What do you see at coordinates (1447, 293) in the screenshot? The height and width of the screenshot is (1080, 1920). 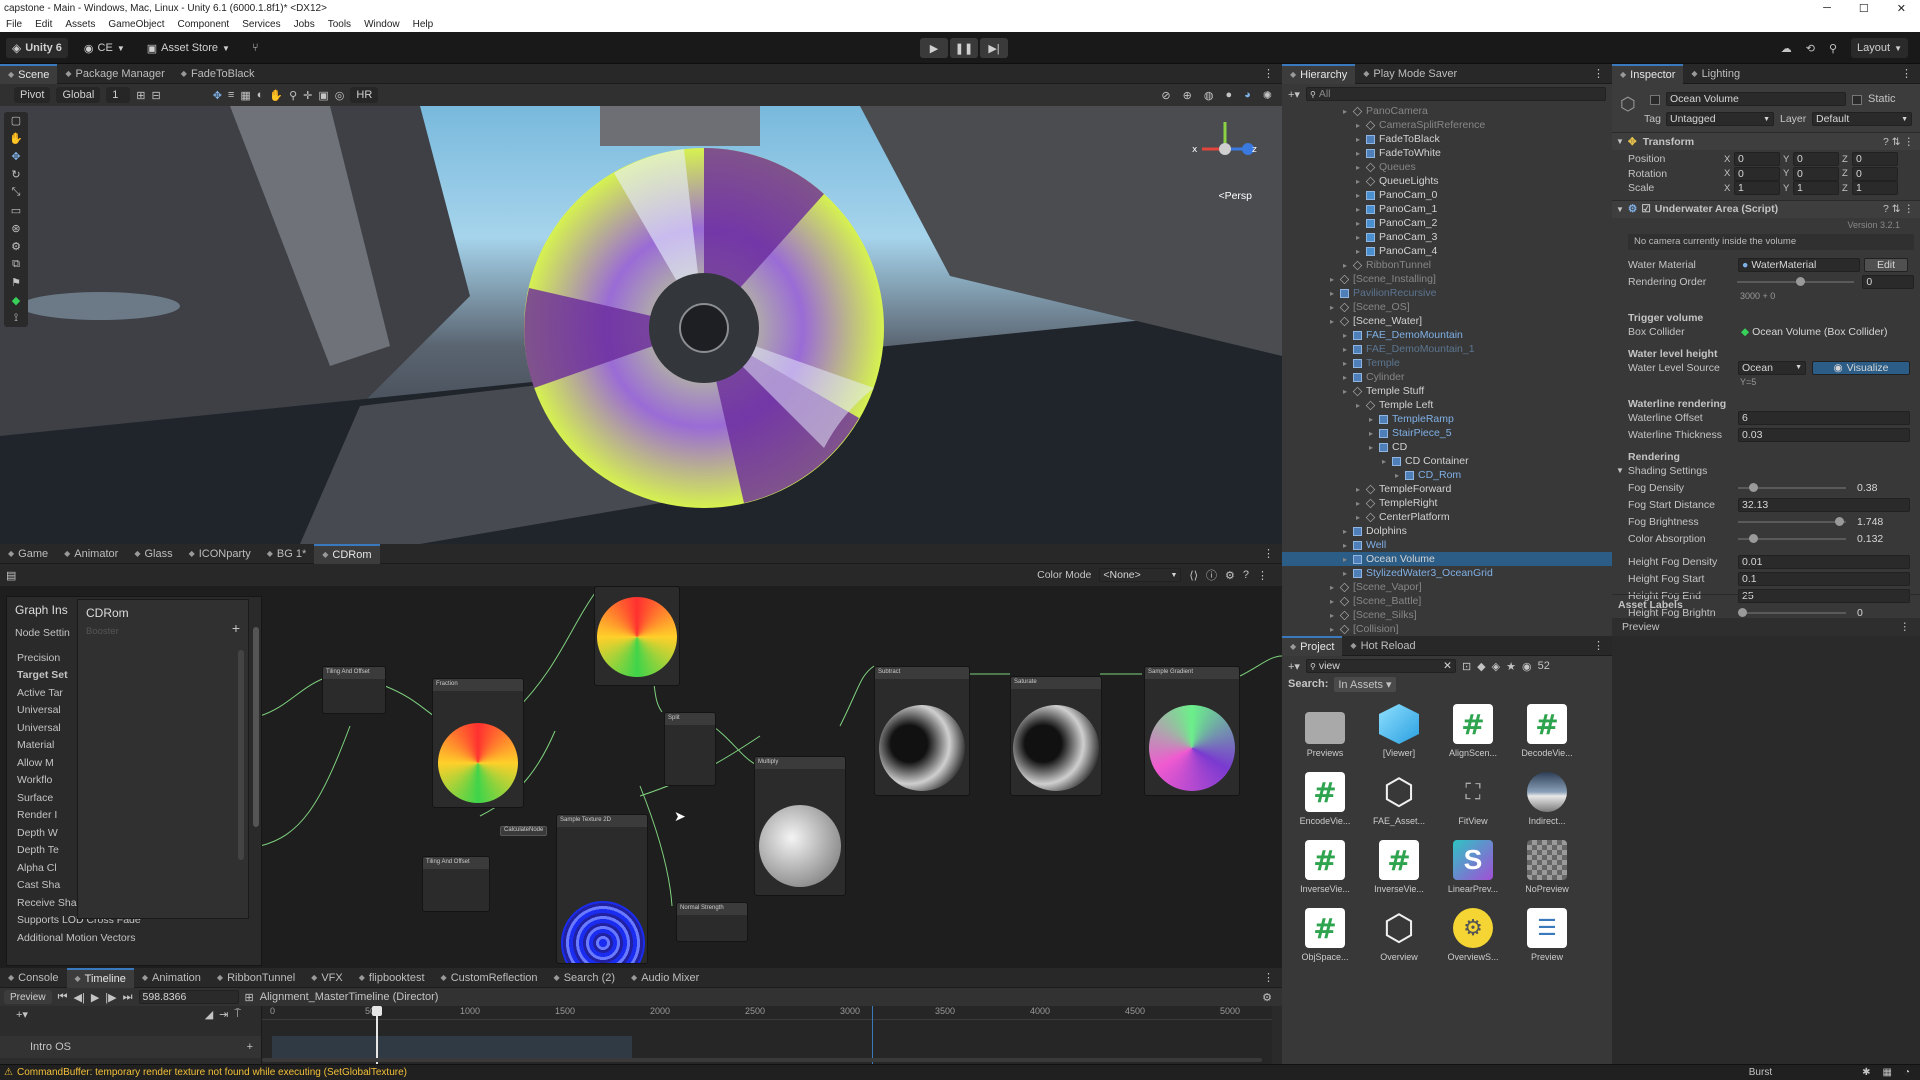 I see `hierarchy-item: ▸ PavilionRecursive` at bounding box center [1447, 293].